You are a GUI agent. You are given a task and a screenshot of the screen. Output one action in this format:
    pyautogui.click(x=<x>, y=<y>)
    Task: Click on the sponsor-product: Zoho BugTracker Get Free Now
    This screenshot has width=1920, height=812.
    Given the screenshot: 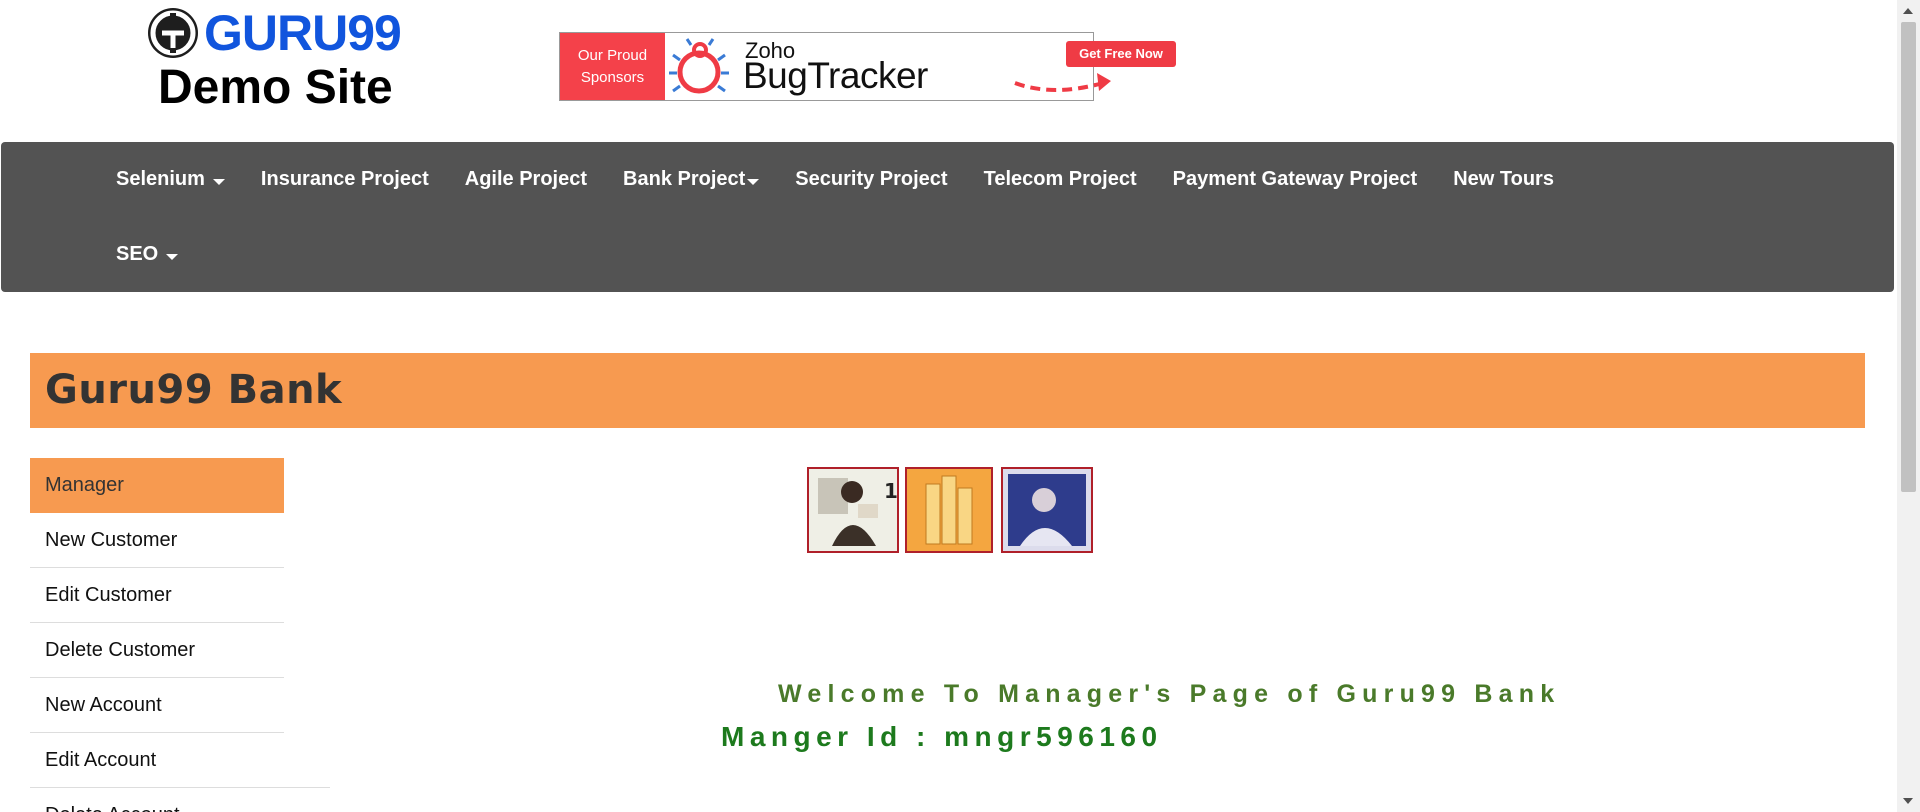 What is the action you would take?
    pyautogui.click(x=959, y=66)
    